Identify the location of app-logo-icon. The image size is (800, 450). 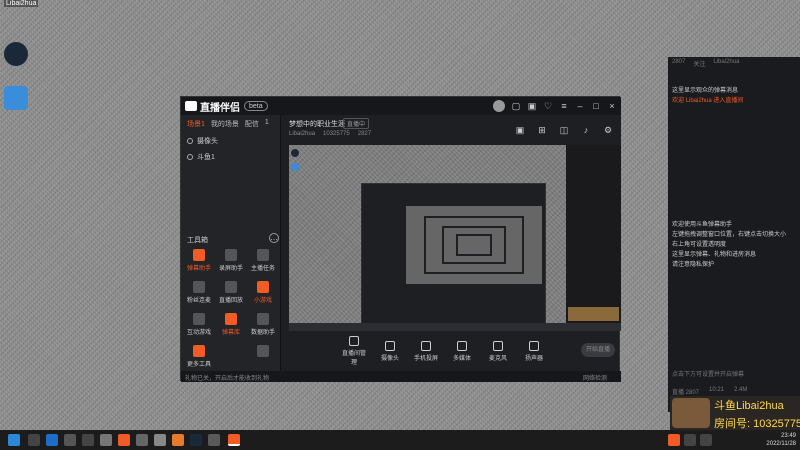
(191, 106).